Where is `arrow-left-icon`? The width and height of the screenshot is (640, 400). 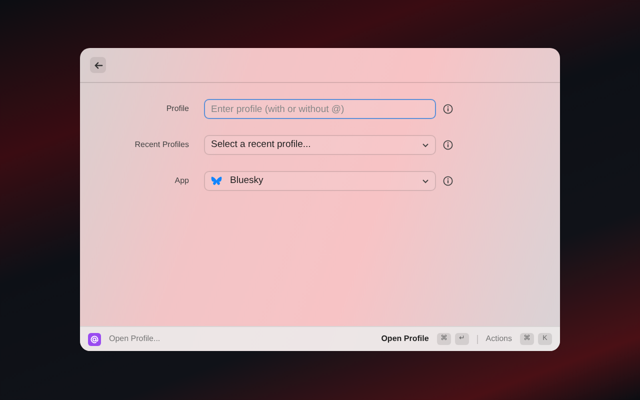 arrow-left-icon is located at coordinates (98, 65).